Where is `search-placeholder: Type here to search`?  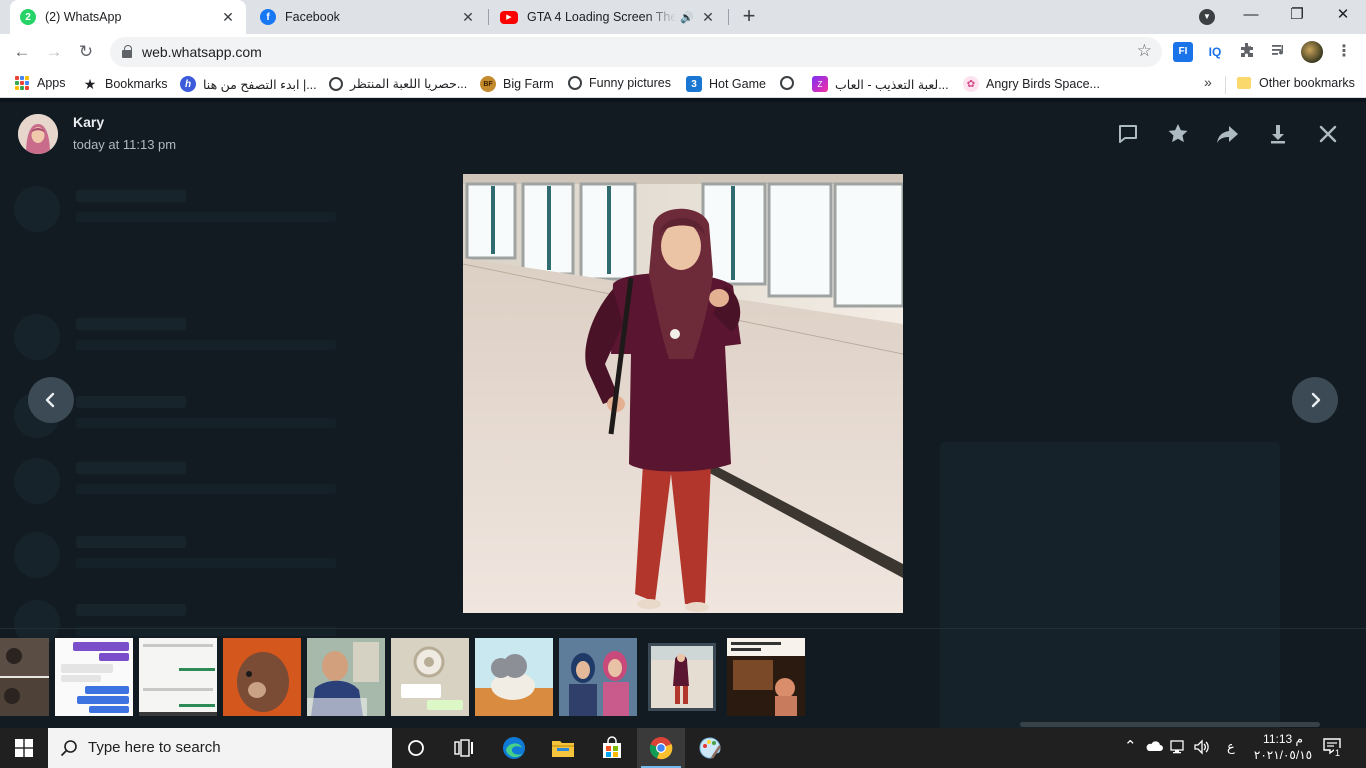 search-placeholder: Type here to search is located at coordinates (154, 747).